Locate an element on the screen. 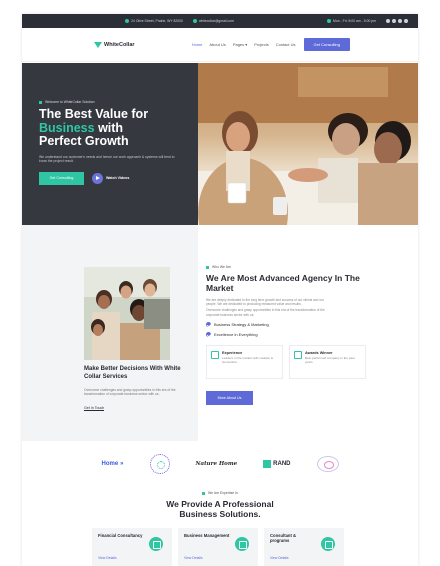 The width and height of the screenshot is (440, 566). topbar-address: 24 Olive Street, Prairie, WY 82000 is located at coordinates (154, 21).